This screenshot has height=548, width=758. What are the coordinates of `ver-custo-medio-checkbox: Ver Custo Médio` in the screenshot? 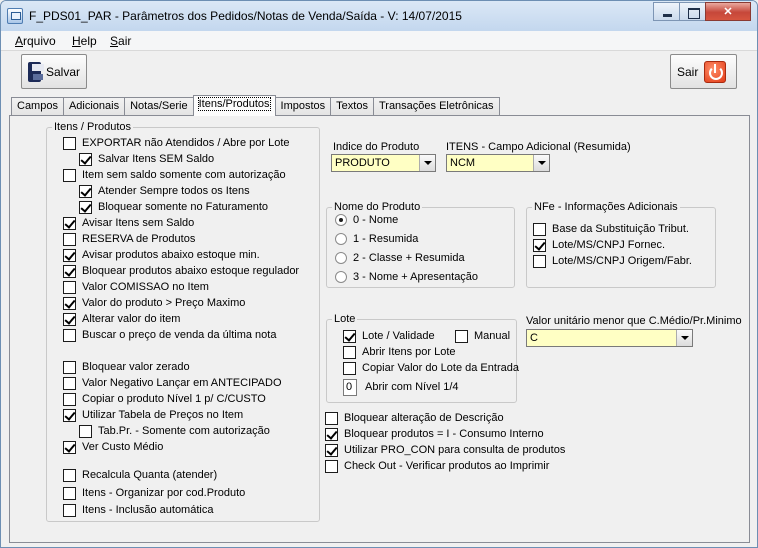 It's located at (113, 447).